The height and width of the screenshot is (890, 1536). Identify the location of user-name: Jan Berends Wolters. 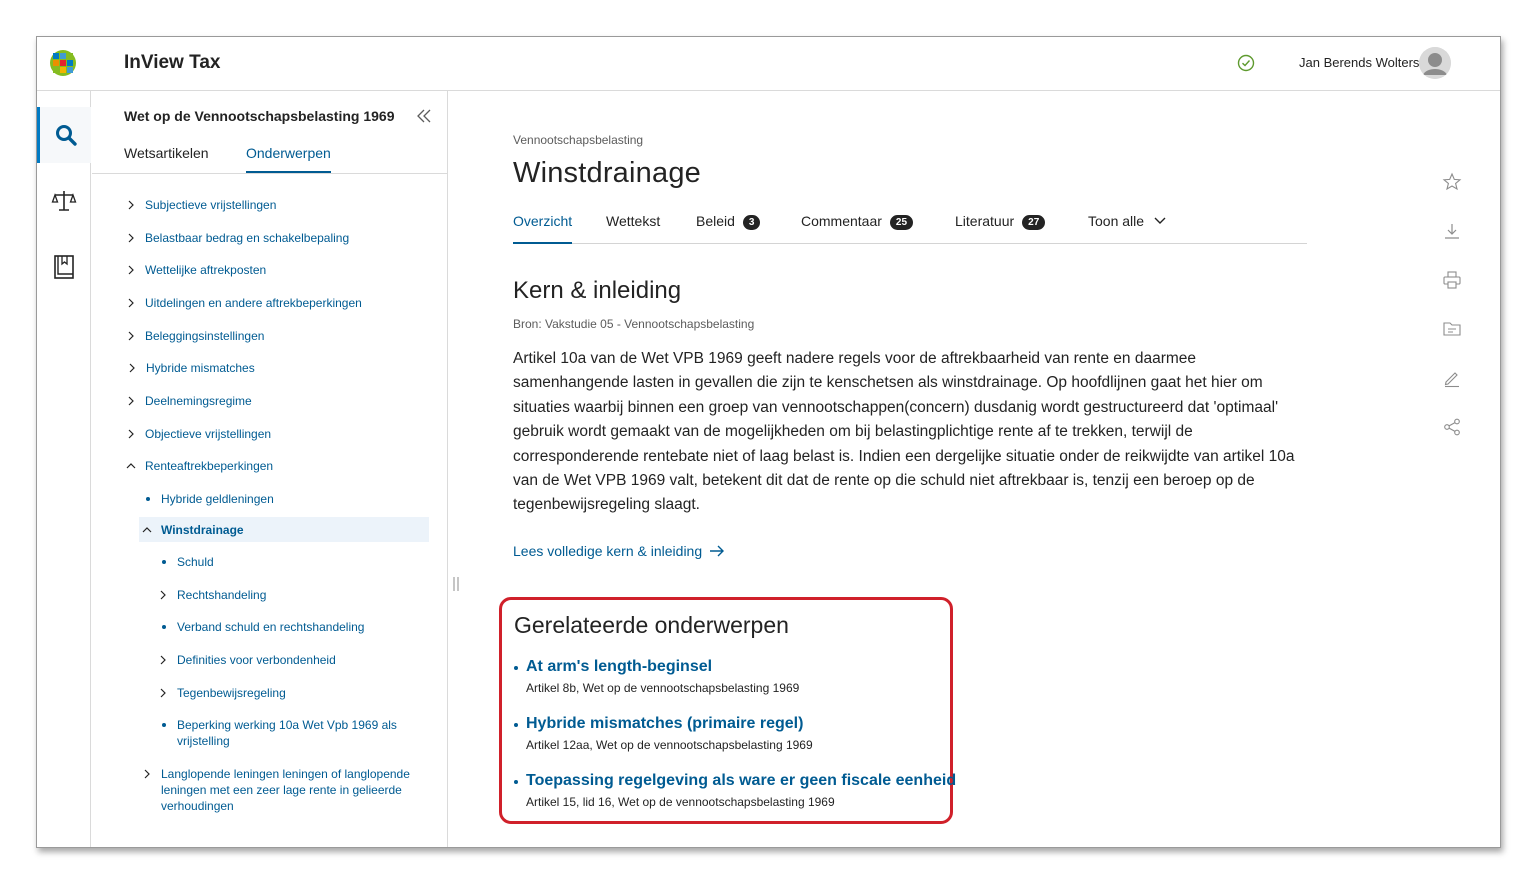
(1359, 62).